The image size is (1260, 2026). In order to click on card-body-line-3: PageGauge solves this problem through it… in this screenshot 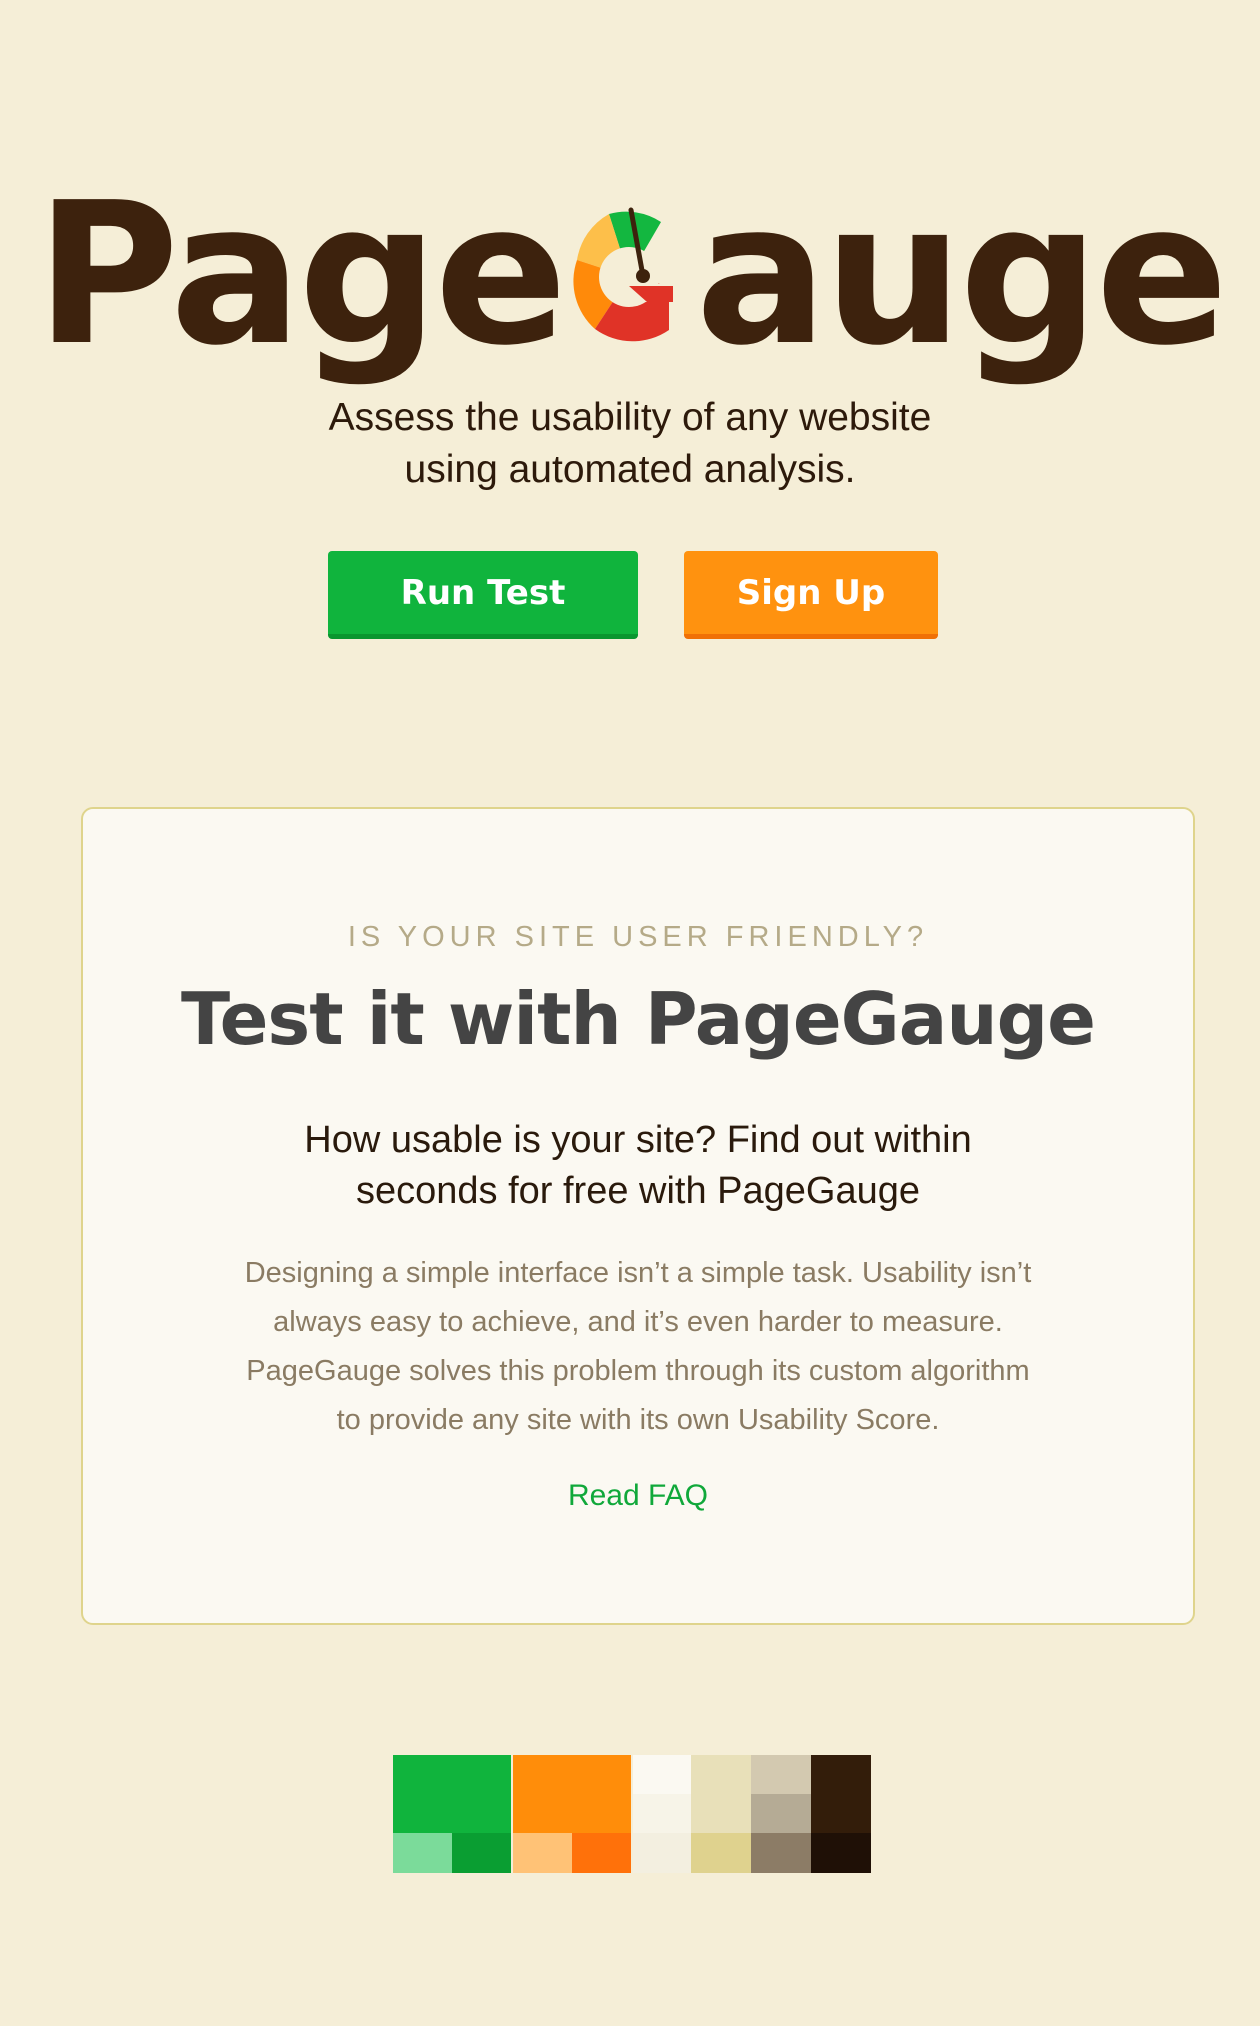, I will do `click(638, 1371)`.